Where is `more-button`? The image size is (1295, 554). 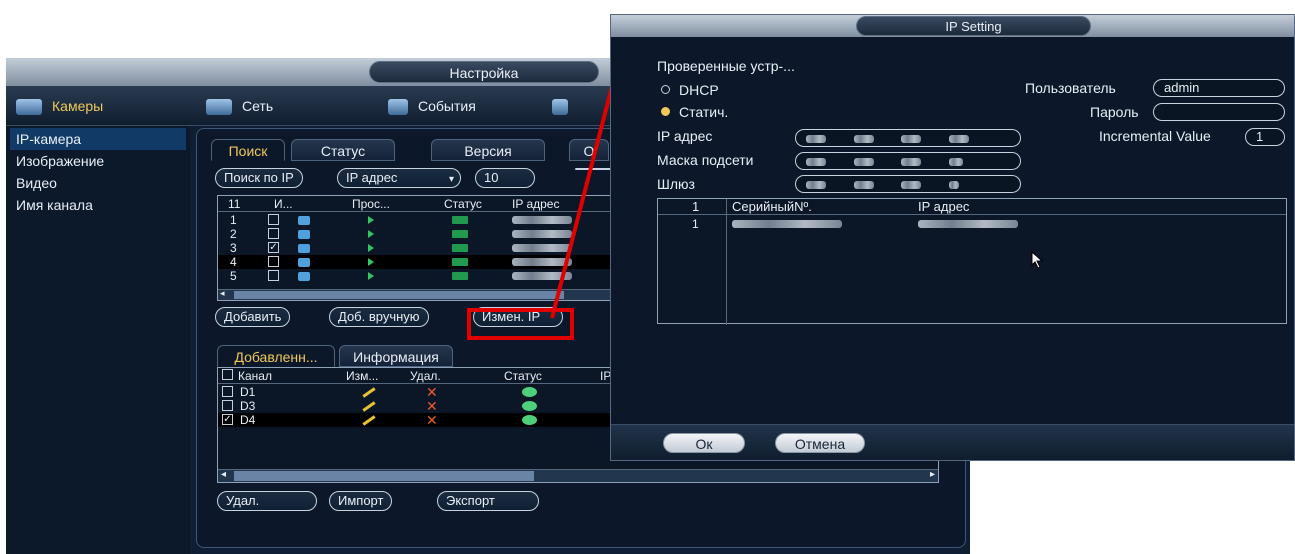 more-button is located at coordinates (595, 169).